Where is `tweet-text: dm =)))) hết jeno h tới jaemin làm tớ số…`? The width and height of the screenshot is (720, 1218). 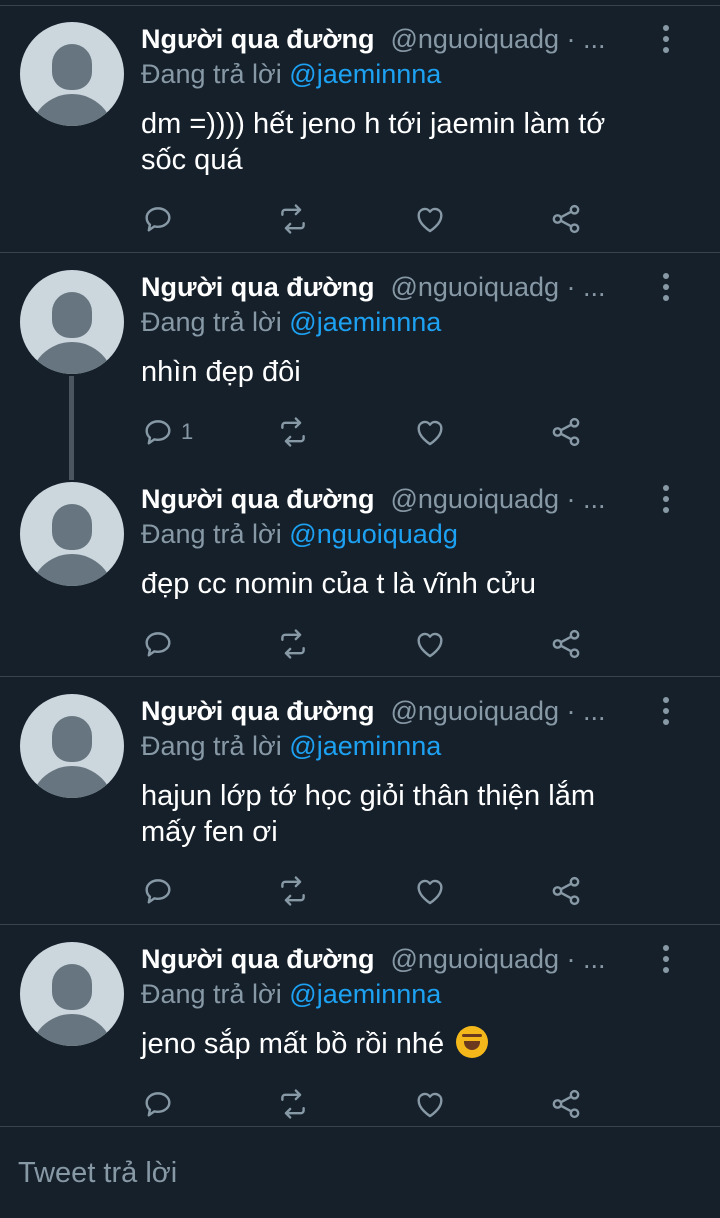
tweet-text: dm =)))) hết jeno h tới jaemin làm tớ số… is located at coordinates (411, 142).